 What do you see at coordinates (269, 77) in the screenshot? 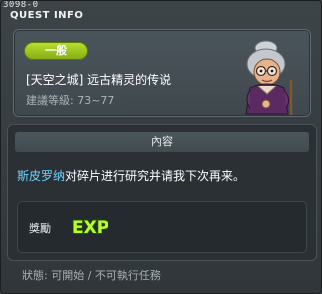
I see `old-woman-npc-icon` at bounding box center [269, 77].